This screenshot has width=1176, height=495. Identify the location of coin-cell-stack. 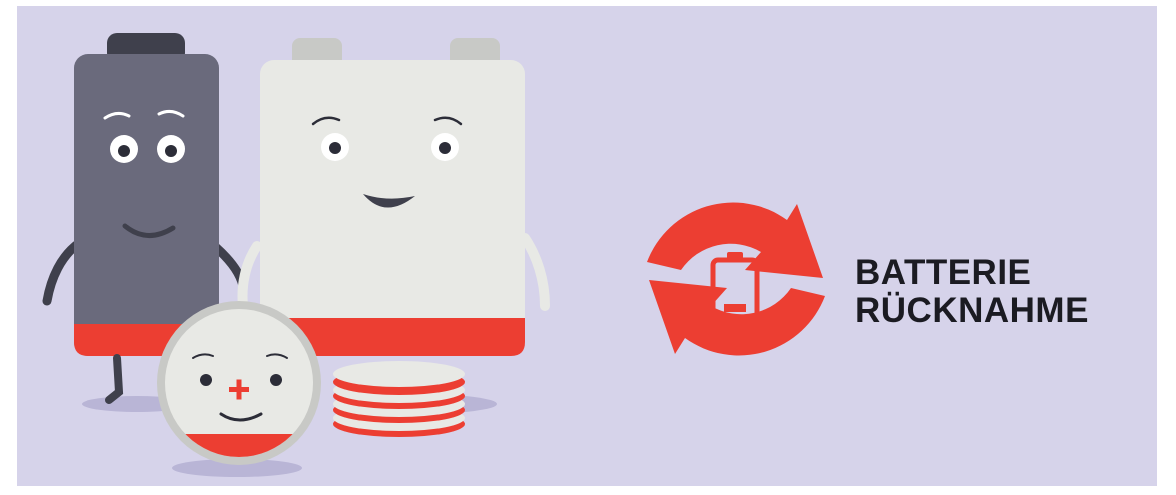
(399, 399).